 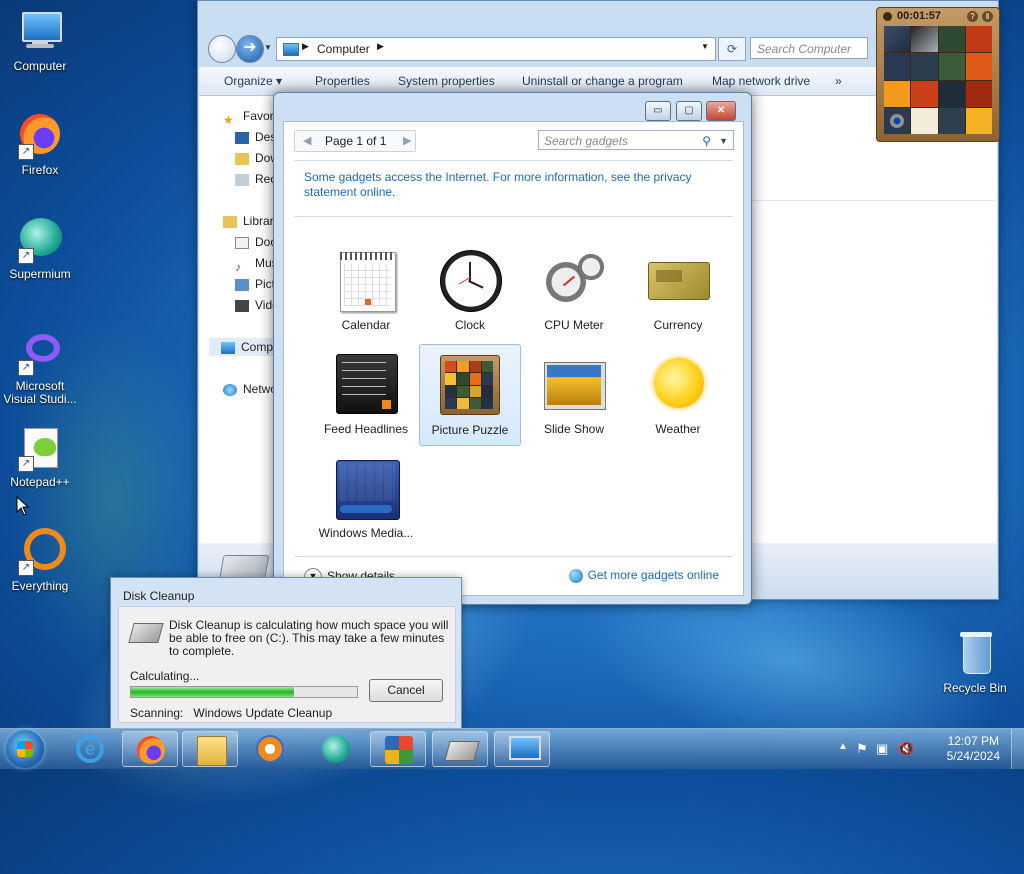 I want to click on media-player-icon, so click(x=270, y=749).